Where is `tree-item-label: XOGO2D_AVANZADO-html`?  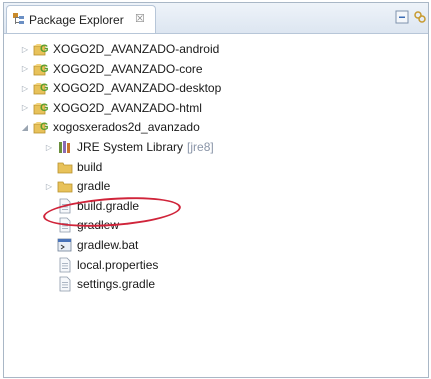 tree-item-label: XOGO2D_AVANZADO-html is located at coordinates (127, 107).